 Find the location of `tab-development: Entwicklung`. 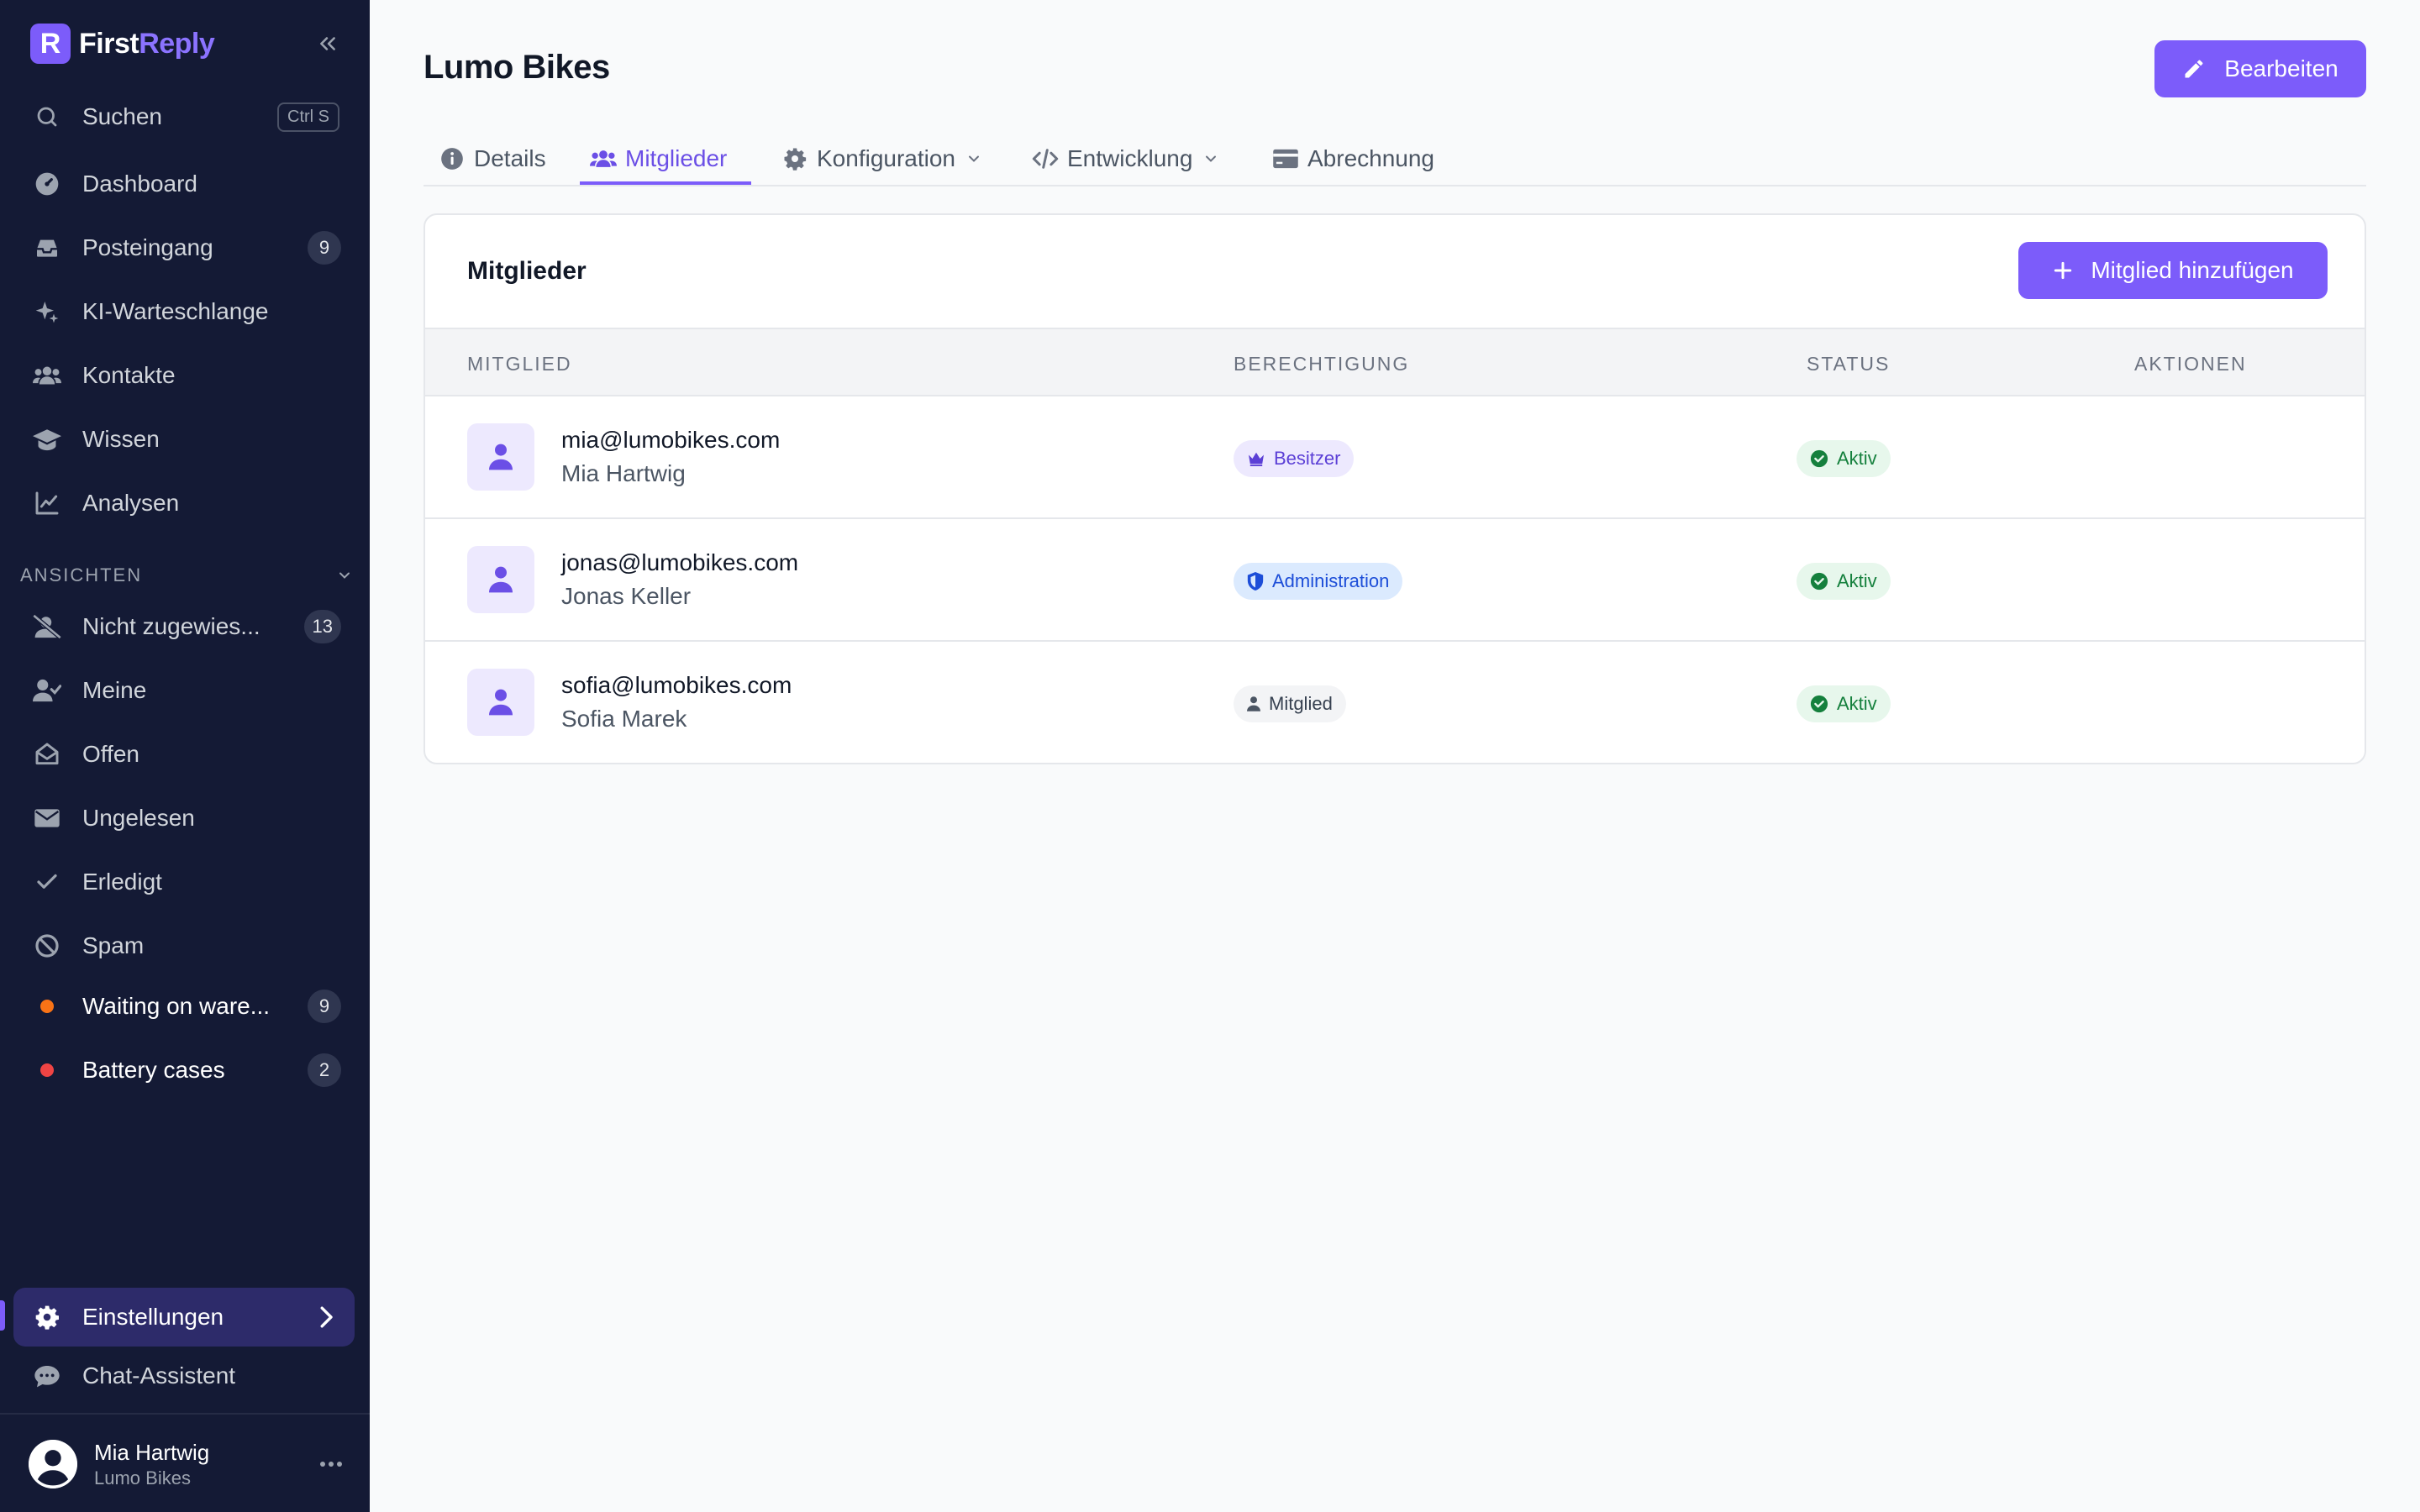

tab-development: Entwicklung is located at coordinates (1125, 158).